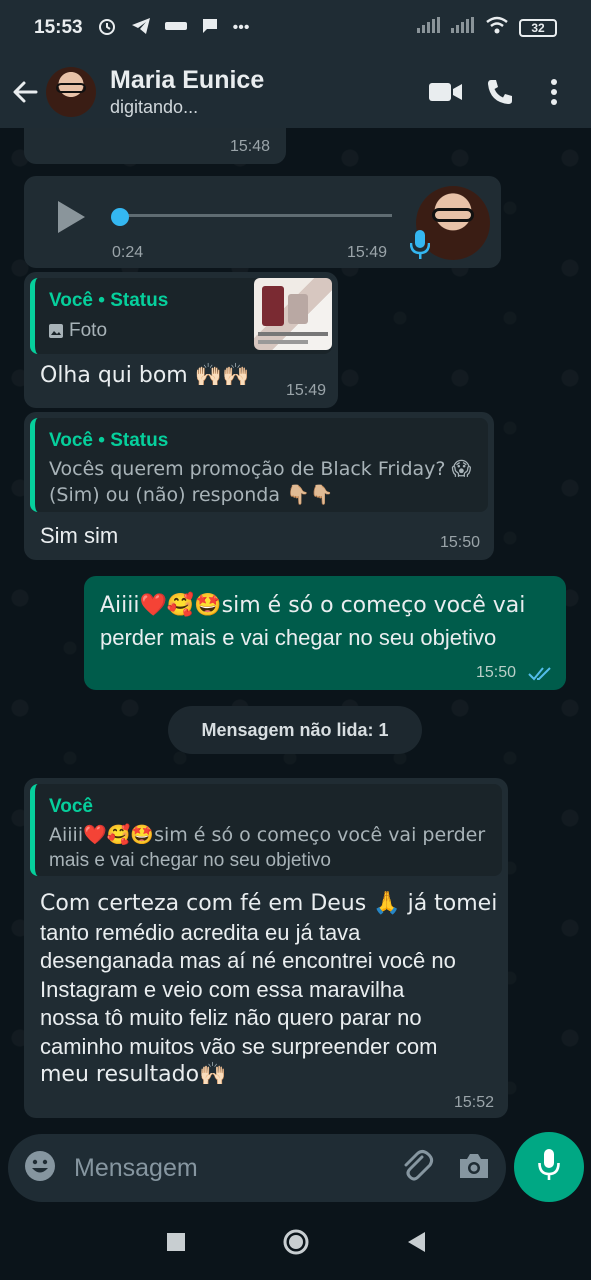 The height and width of the screenshot is (1280, 591). Describe the element at coordinates (141, 28) in the screenshot. I see `telegram-icon` at that location.